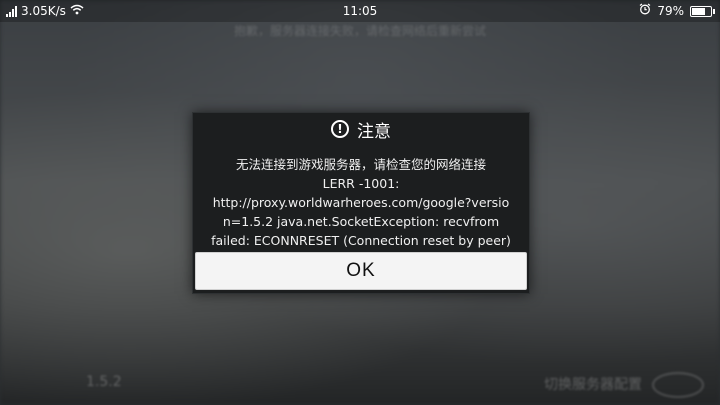  I want to click on dialog-title: 注意, so click(374, 131).